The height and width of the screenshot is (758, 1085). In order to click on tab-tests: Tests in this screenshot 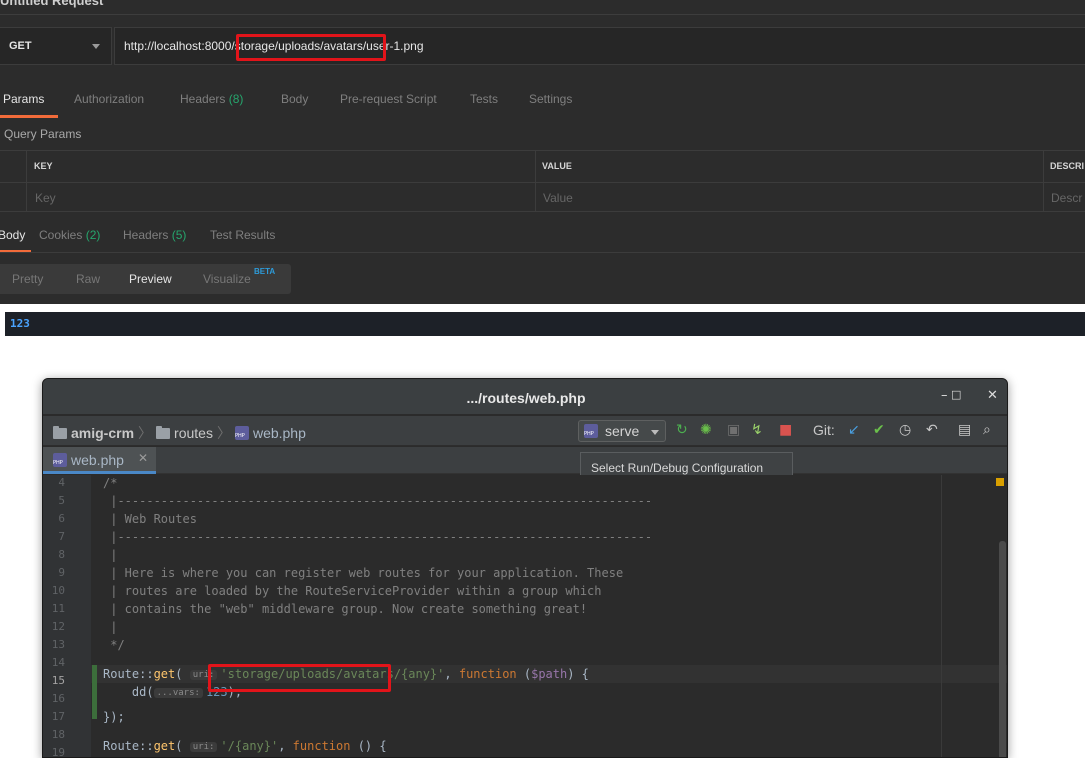, I will do `click(484, 99)`.